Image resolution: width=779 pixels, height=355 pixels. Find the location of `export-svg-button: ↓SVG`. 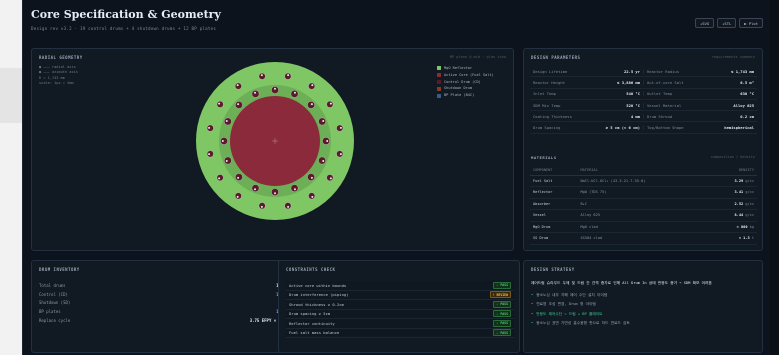

export-svg-button: ↓SVG is located at coordinates (704, 23).